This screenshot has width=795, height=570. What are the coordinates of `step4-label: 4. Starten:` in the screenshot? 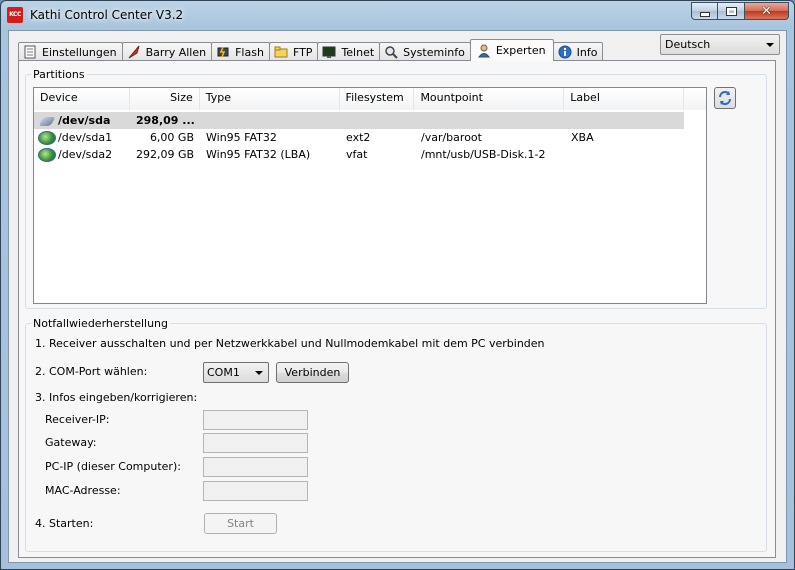 It's located at (64, 523).